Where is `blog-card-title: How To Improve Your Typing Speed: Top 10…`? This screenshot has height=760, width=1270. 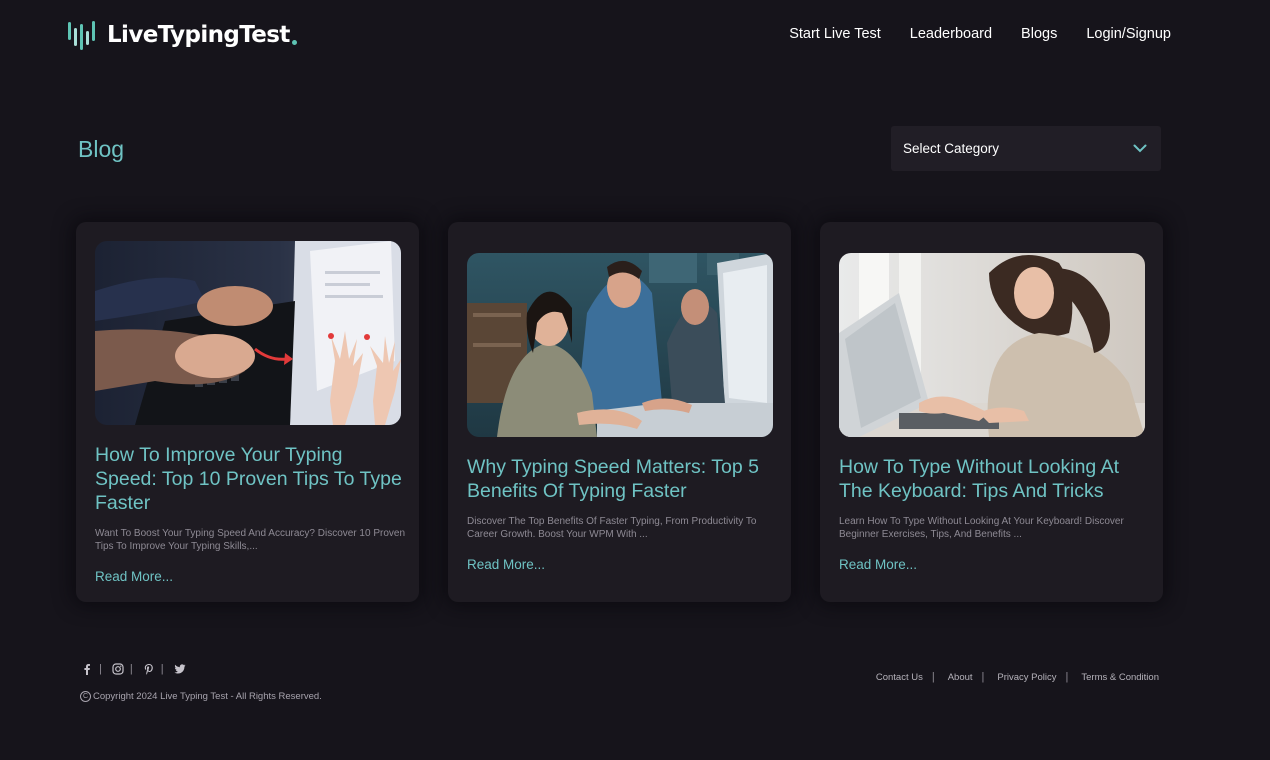 blog-card-title: How To Improve Your Typing Speed: Top 10… is located at coordinates (250, 479).